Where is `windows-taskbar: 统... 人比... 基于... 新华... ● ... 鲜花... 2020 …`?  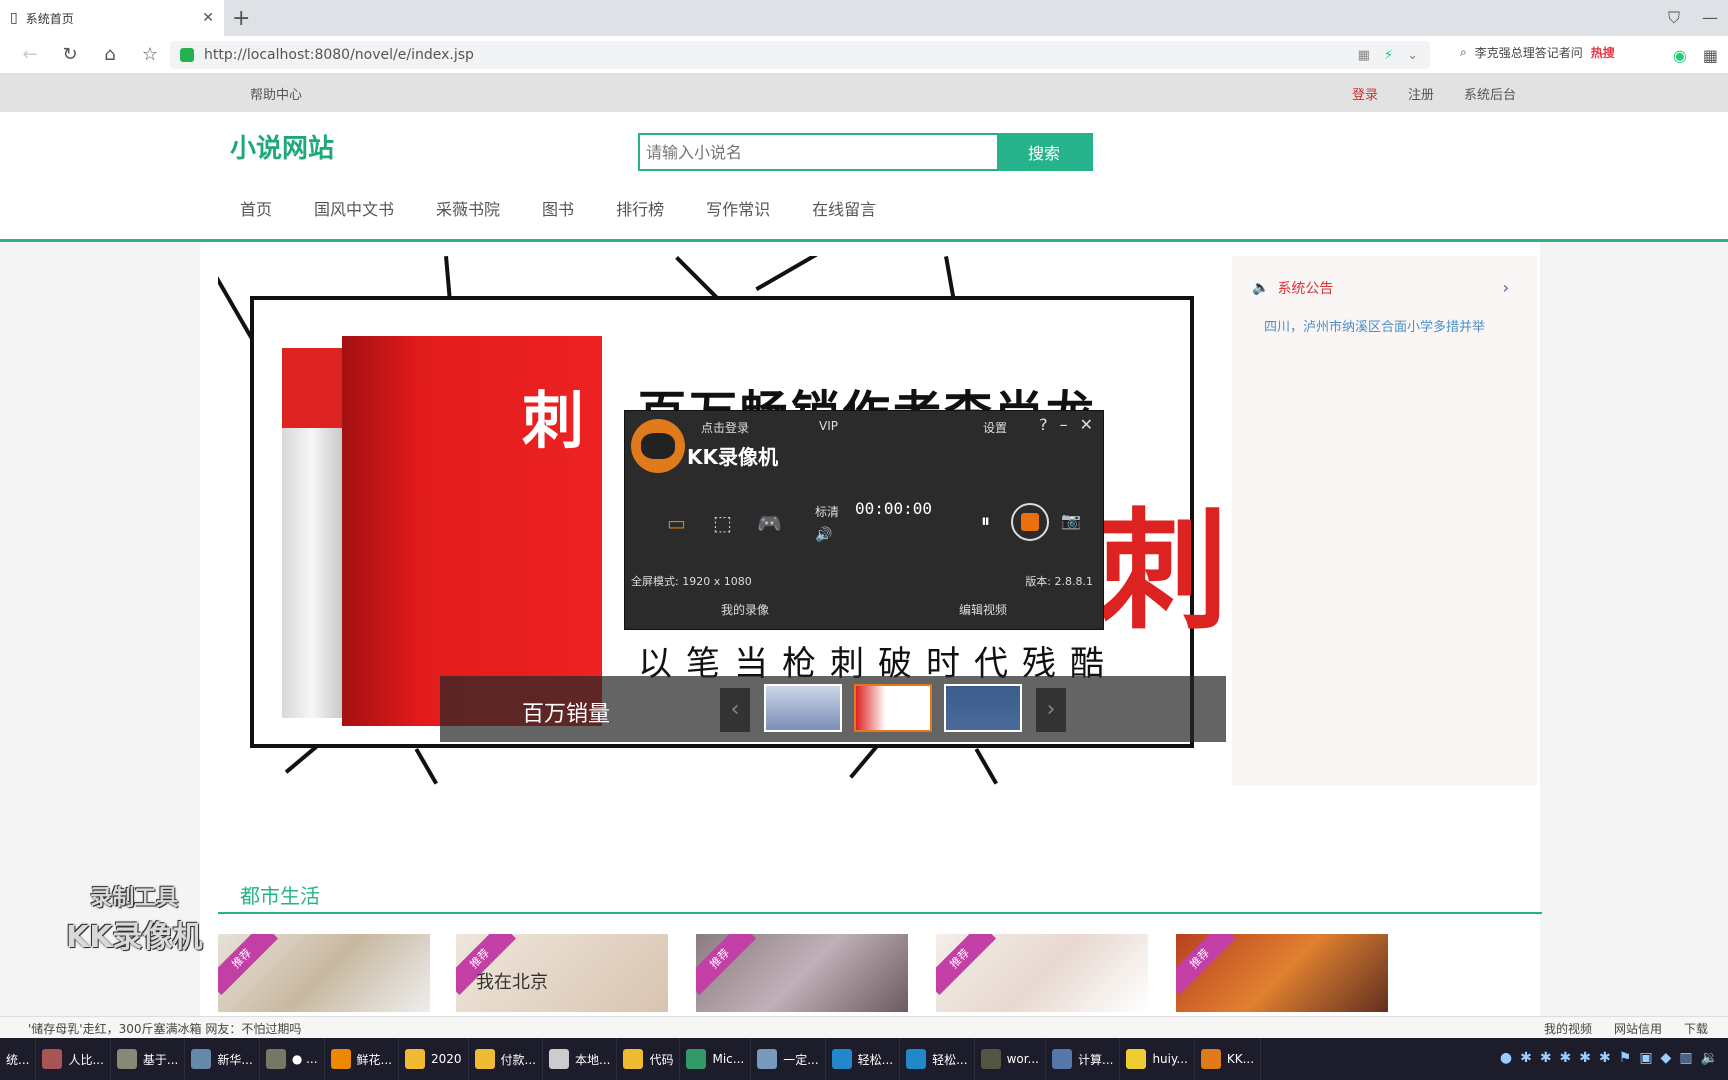 windows-taskbar: 统... 人比... 基于... 新华... ● ... 鲜花... 2020 … is located at coordinates (864, 1059).